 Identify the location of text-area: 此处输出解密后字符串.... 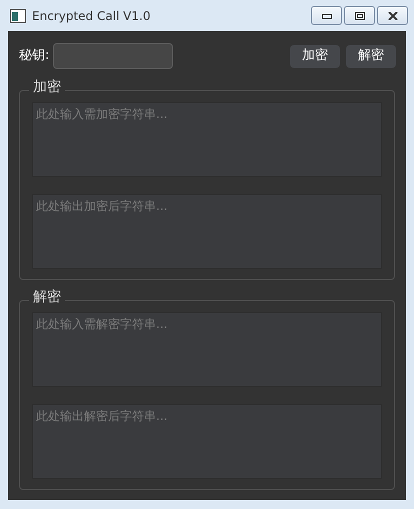
(207, 441).